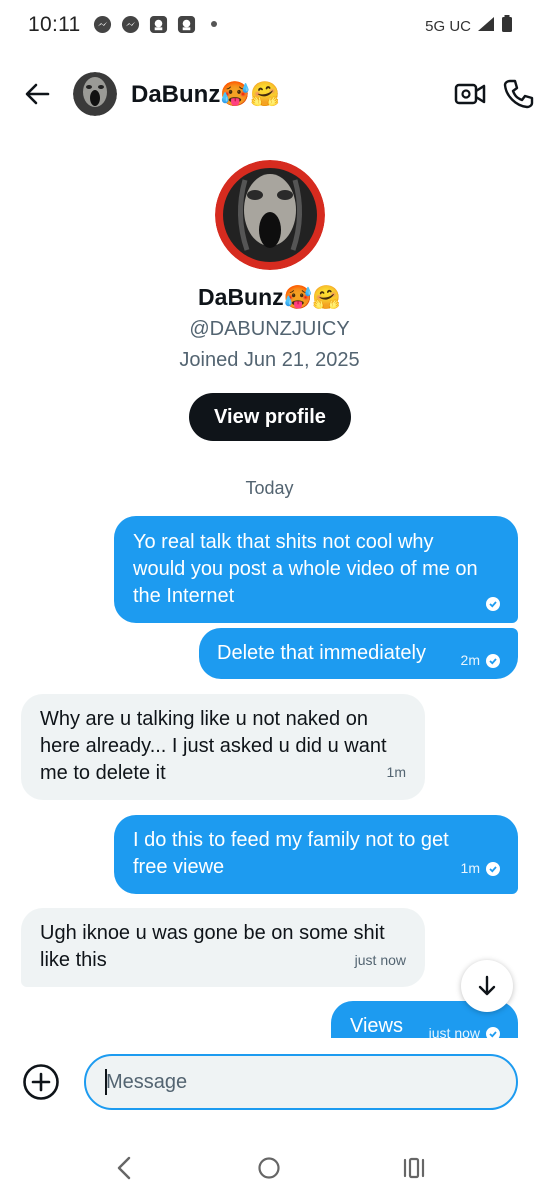  I want to click on network-label: 5G UC, so click(448, 26).